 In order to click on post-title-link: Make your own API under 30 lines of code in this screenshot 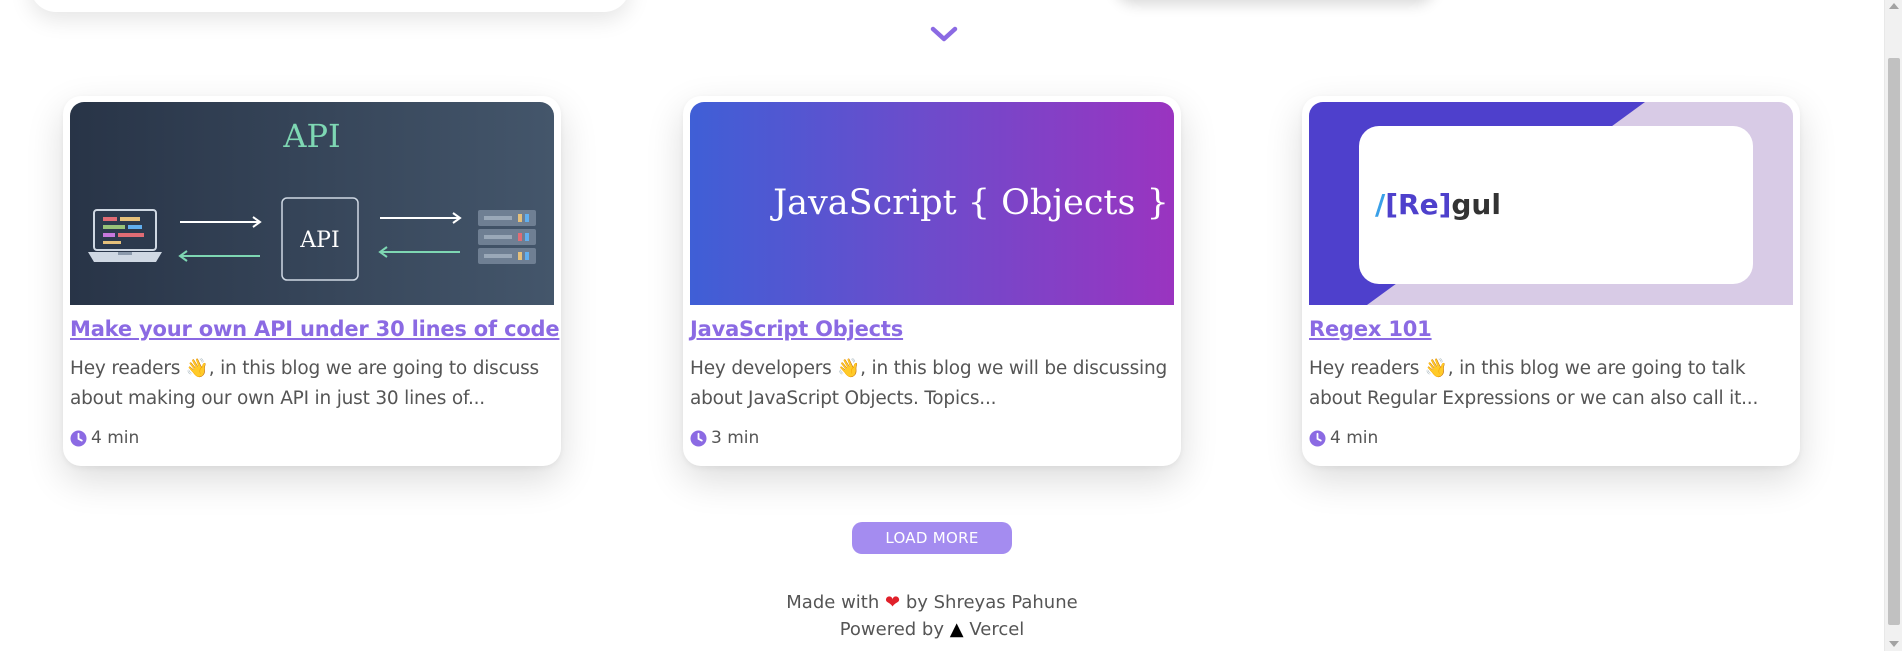, I will do `click(315, 329)`.